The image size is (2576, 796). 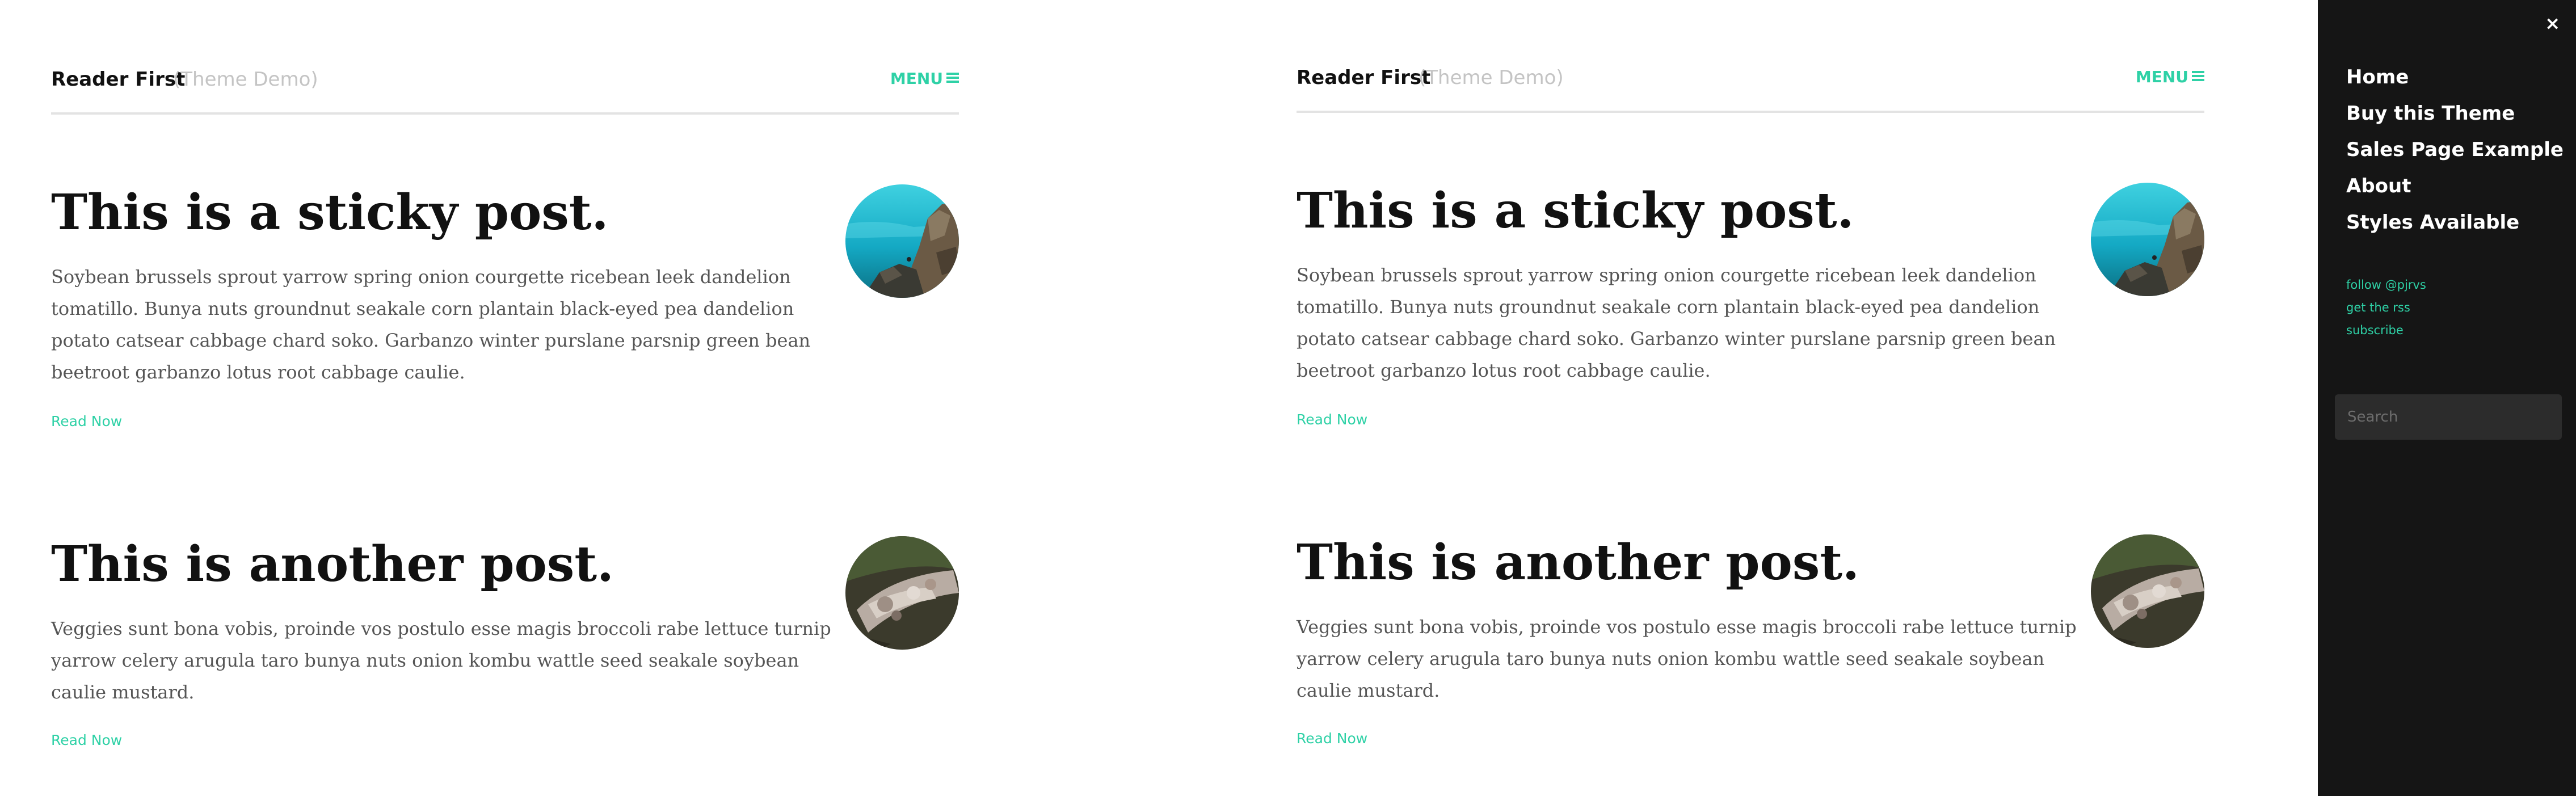 What do you see at coordinates (2552, 23) in the screenshot?
I see `close-icon: ×` at bounding box center [2552, 23].